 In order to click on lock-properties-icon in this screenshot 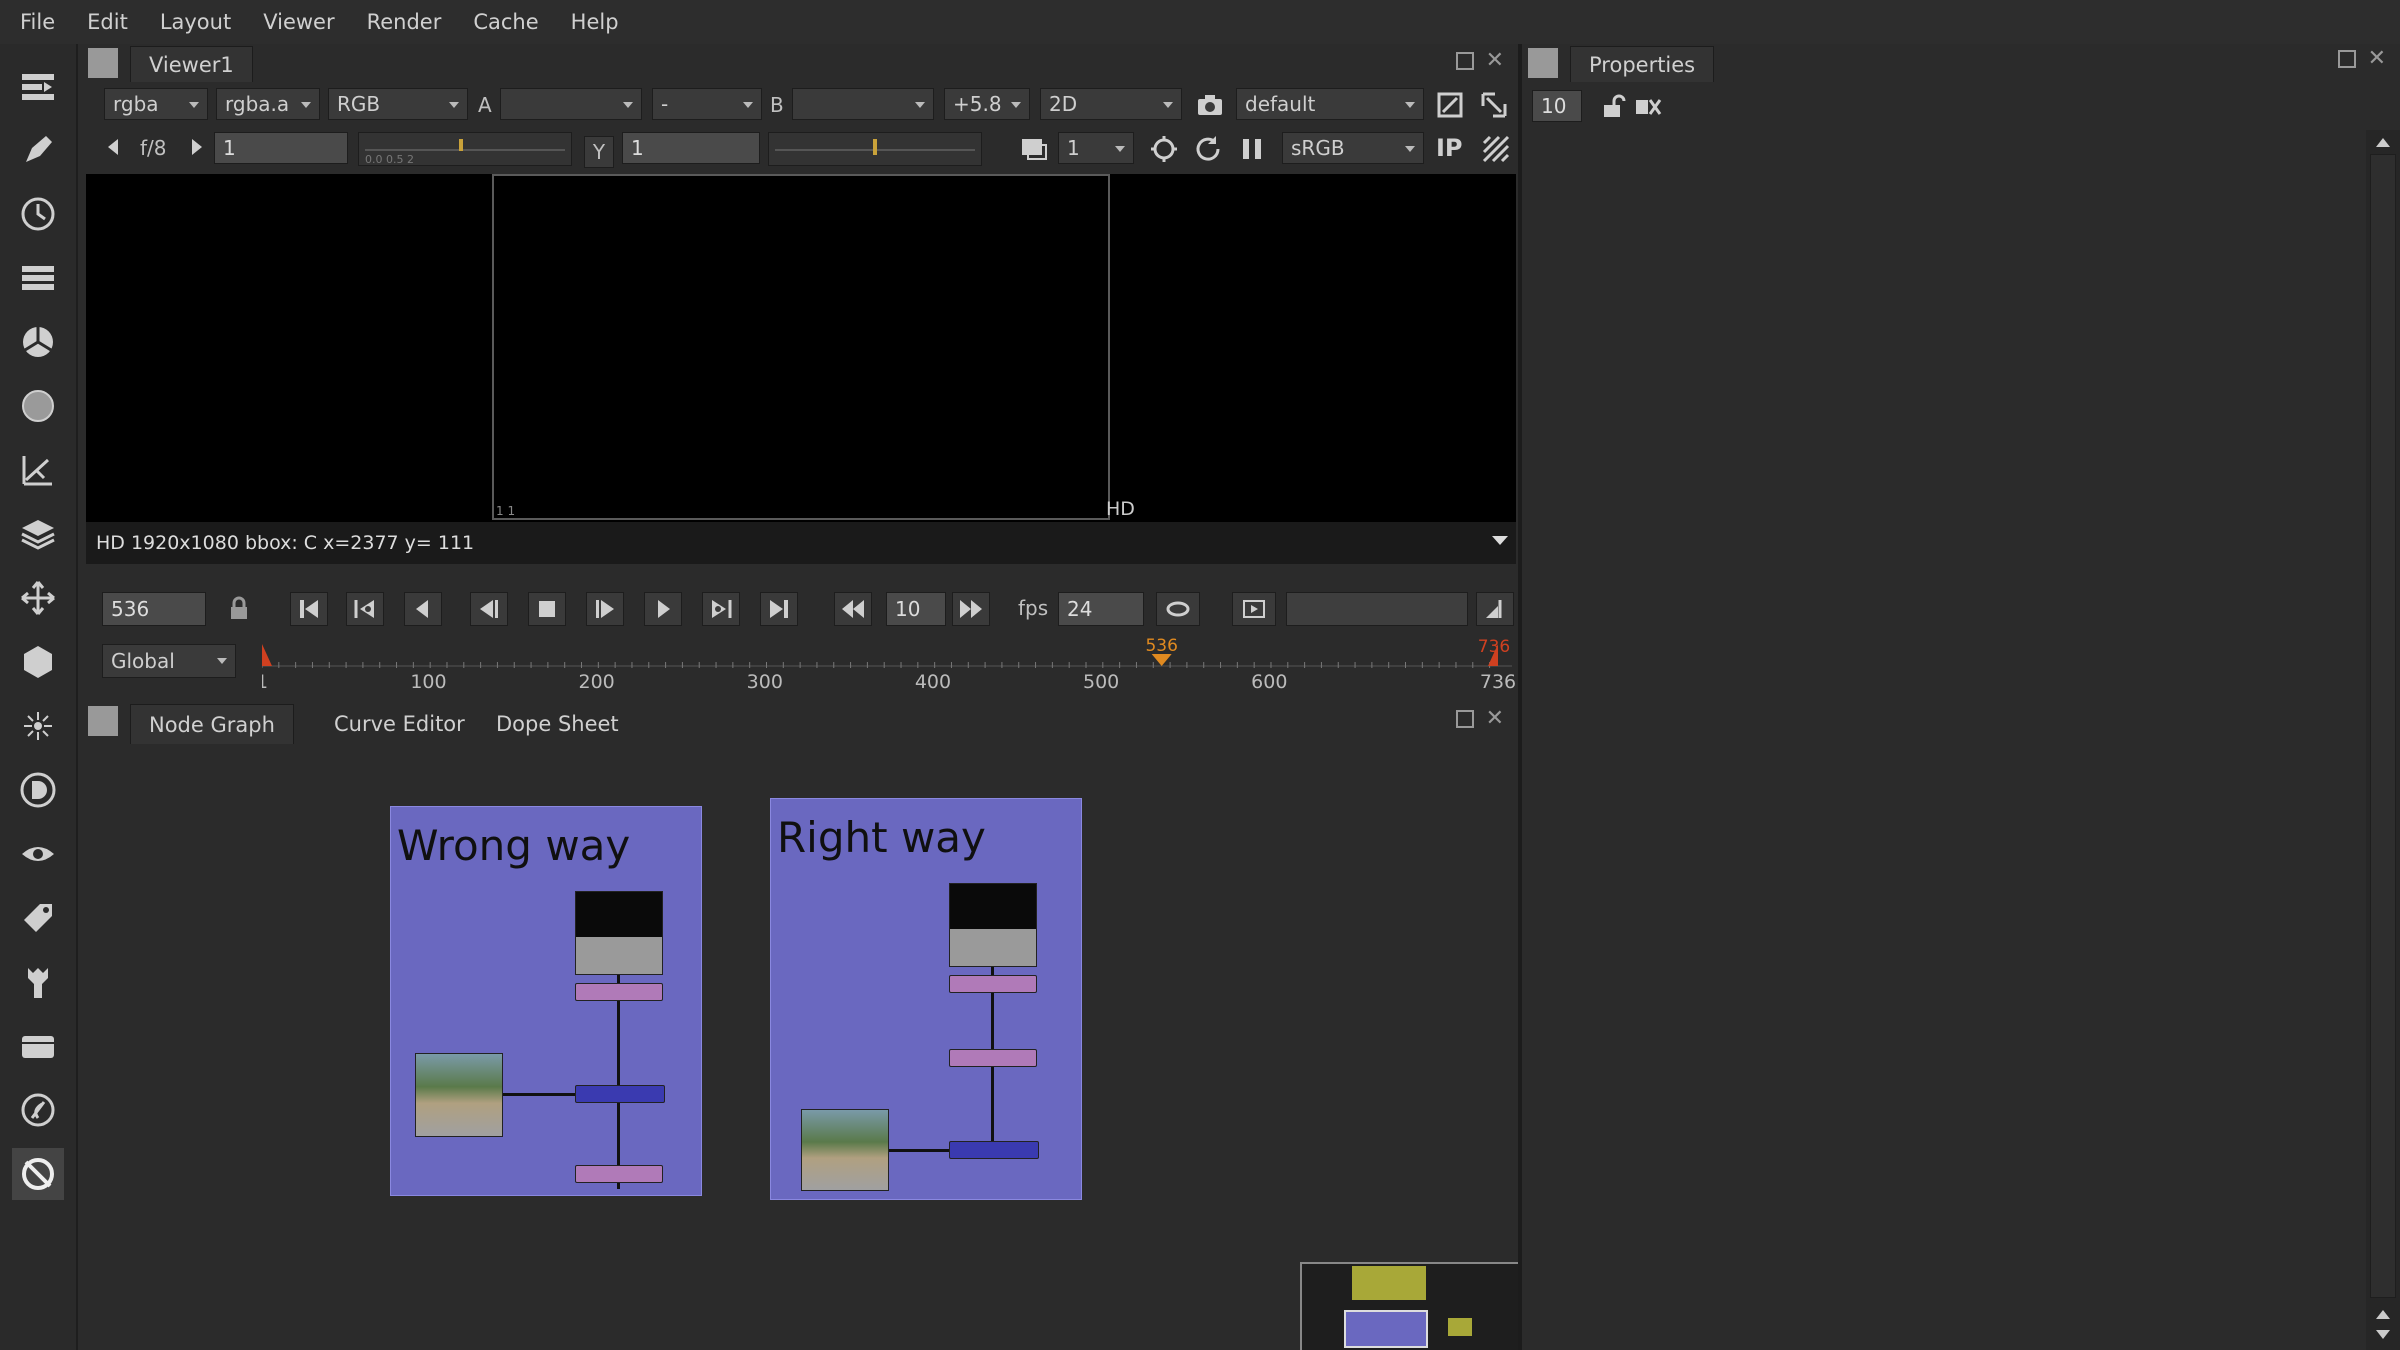, I will do `click(1613, 107)`.